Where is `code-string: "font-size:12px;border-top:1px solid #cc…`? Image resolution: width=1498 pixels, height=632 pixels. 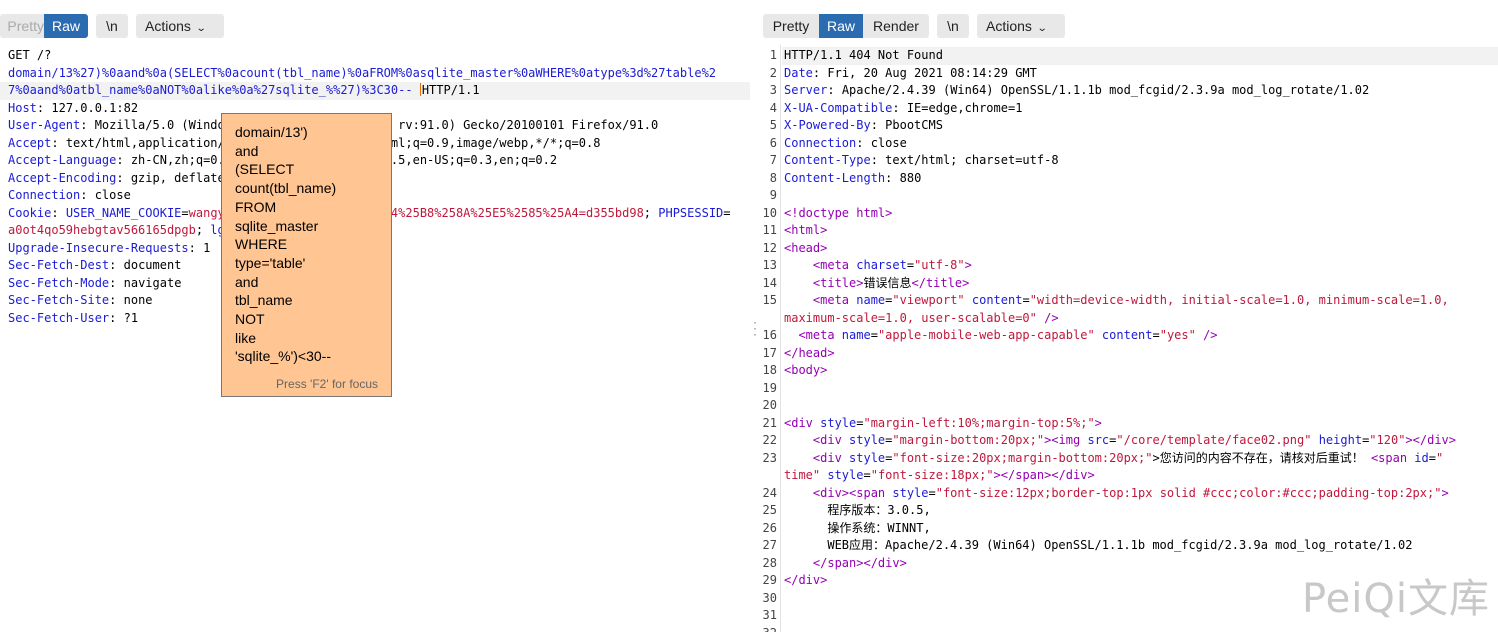
code-string: "font-size:12px;border-top:1px solid #cc… is located at coordinates (1188, 492).